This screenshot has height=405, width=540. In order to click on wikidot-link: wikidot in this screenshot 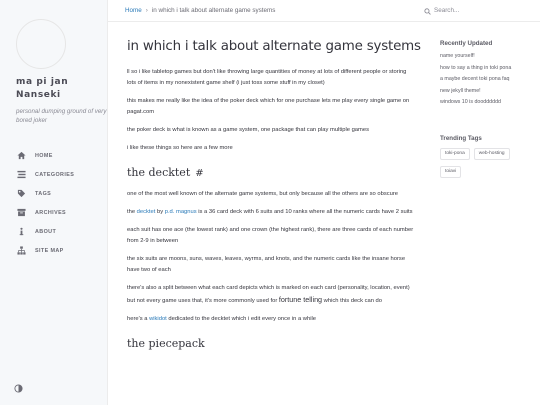, I will do `click(158, 319)`.